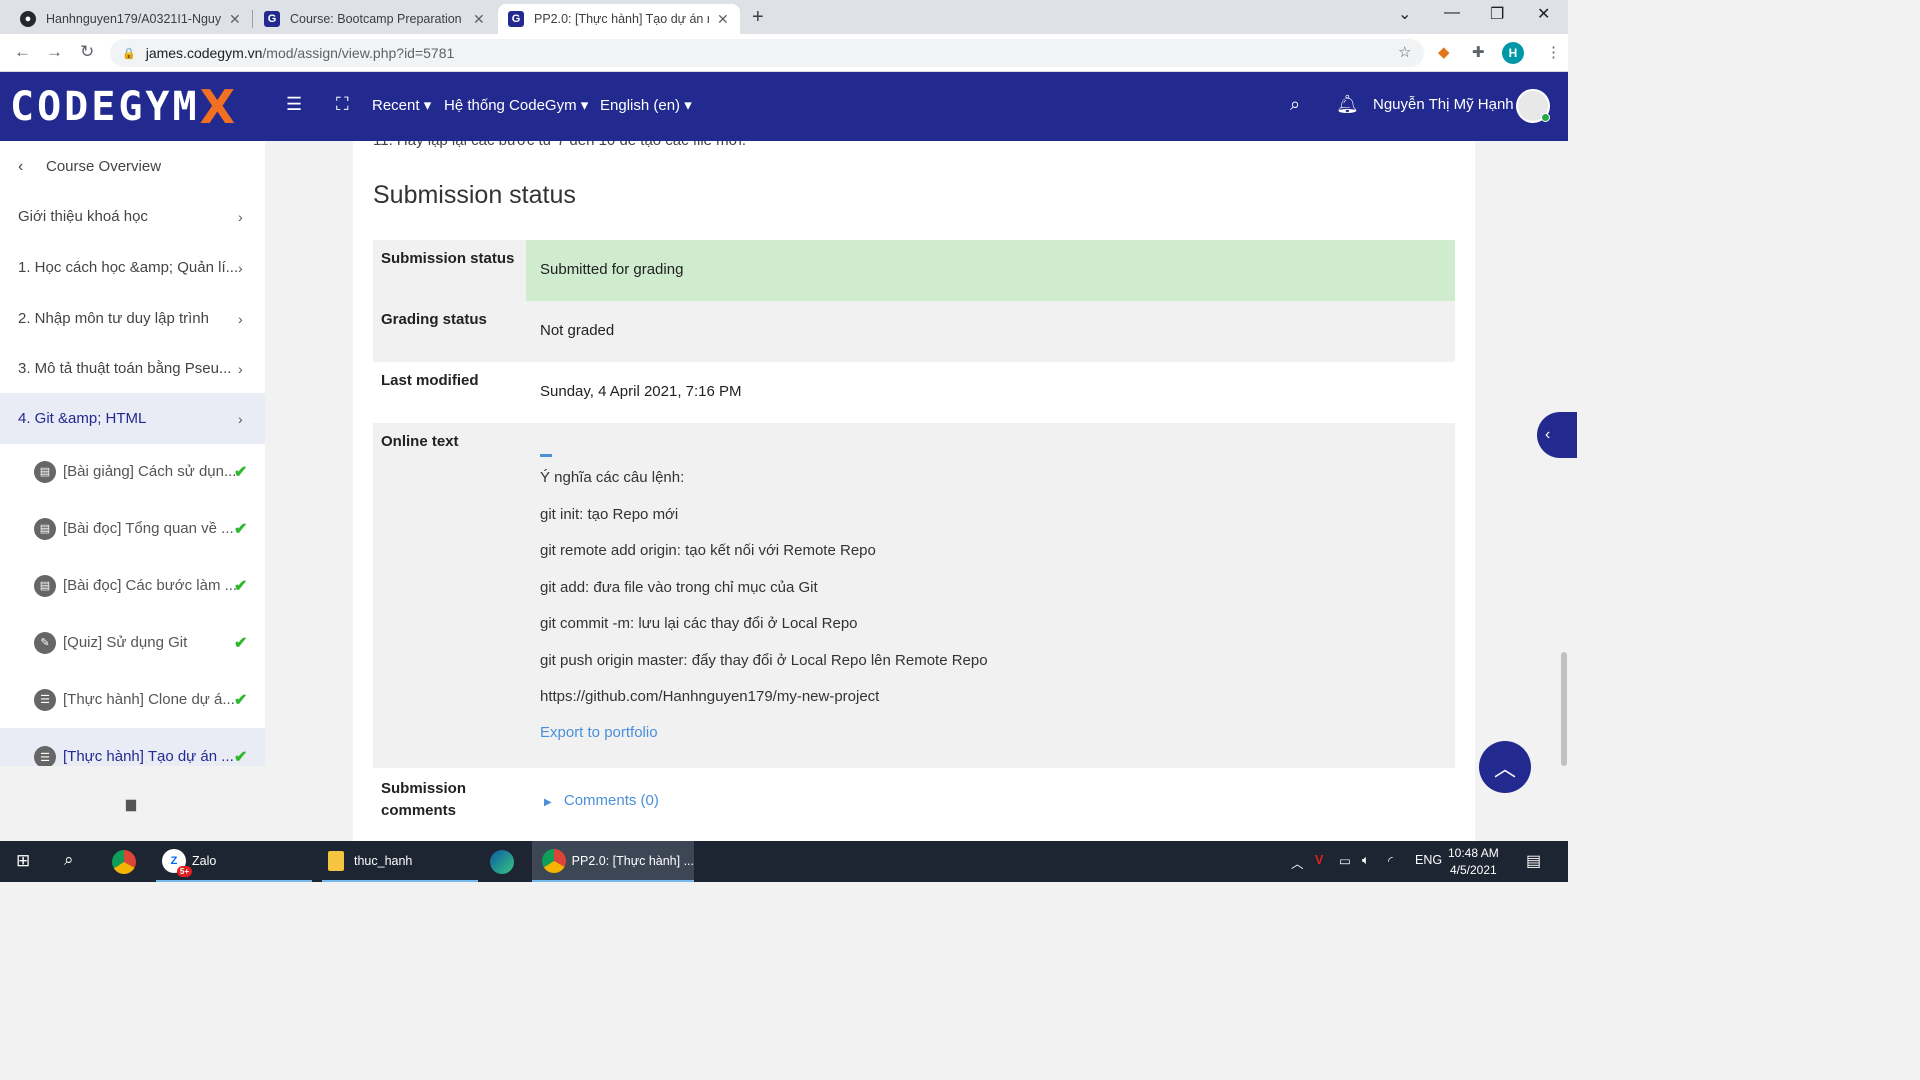 The height and width of the screenshot is (1080, 1920). Describe the element at coordinates (1533, 861) in the screenshot. I see `notifications-icon: ▤` at that location.